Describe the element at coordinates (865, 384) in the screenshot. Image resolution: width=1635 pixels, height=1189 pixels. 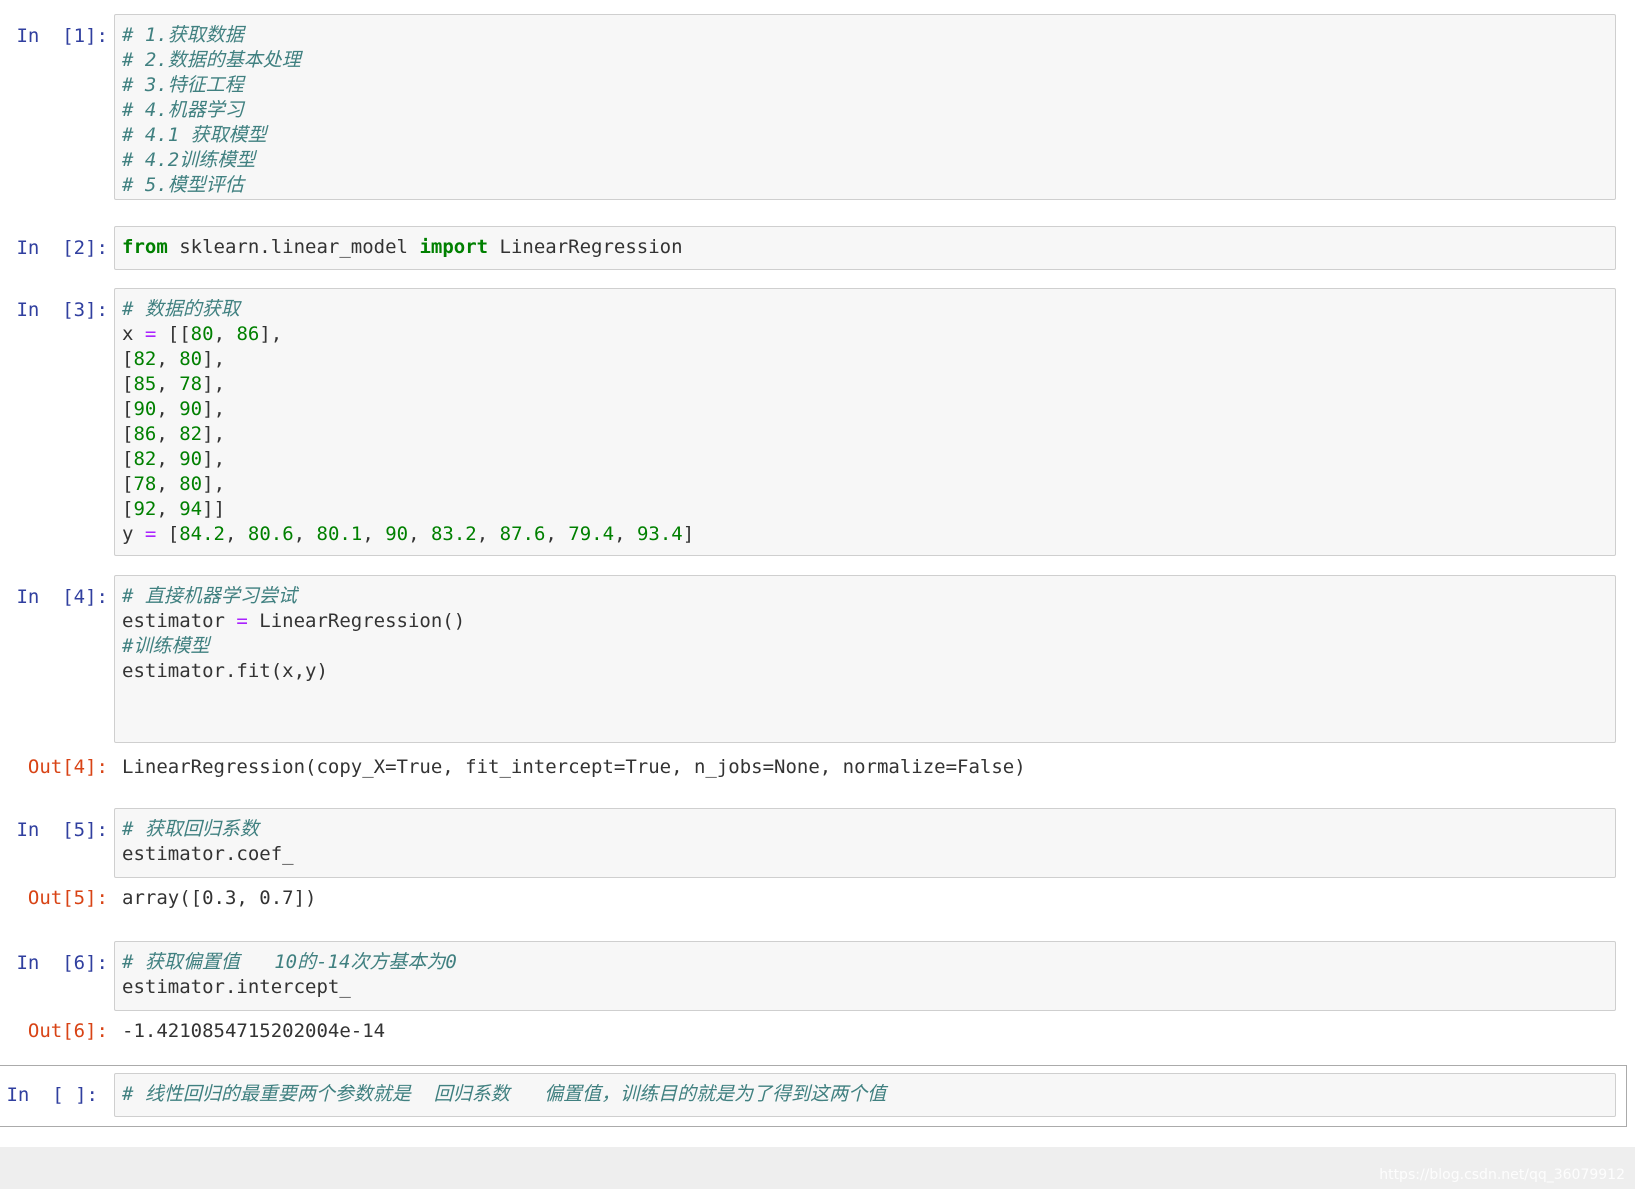
I see `x-row-line: [85, 78],` at that location.